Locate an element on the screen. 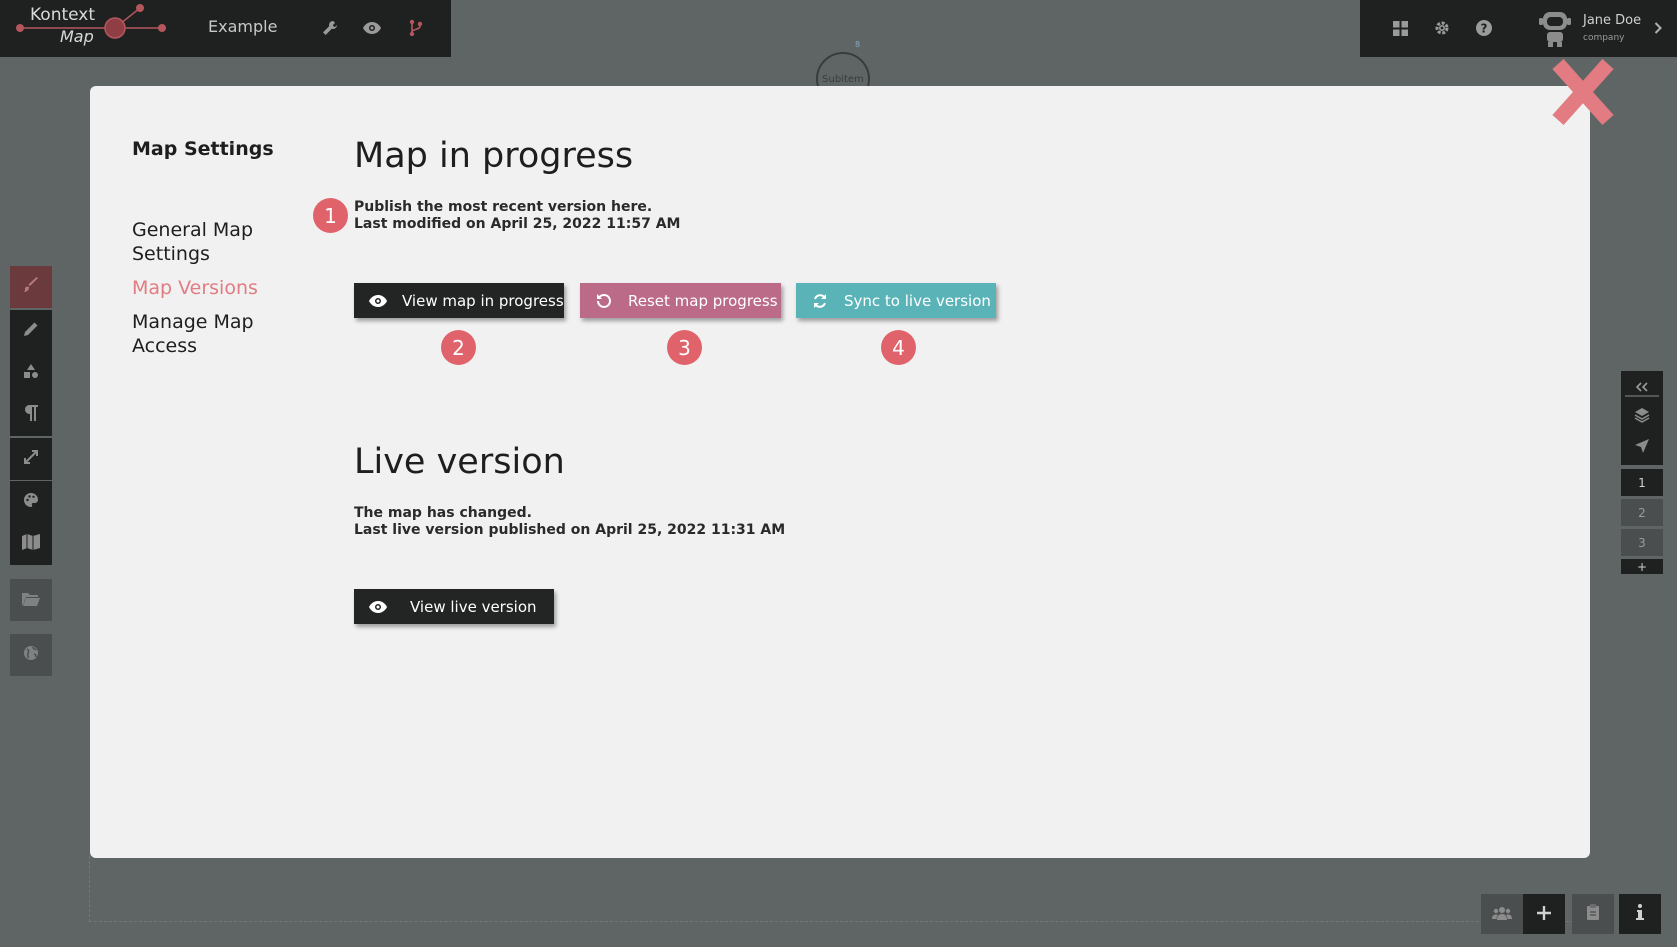  add-button is located at coordinates (1544, 914).